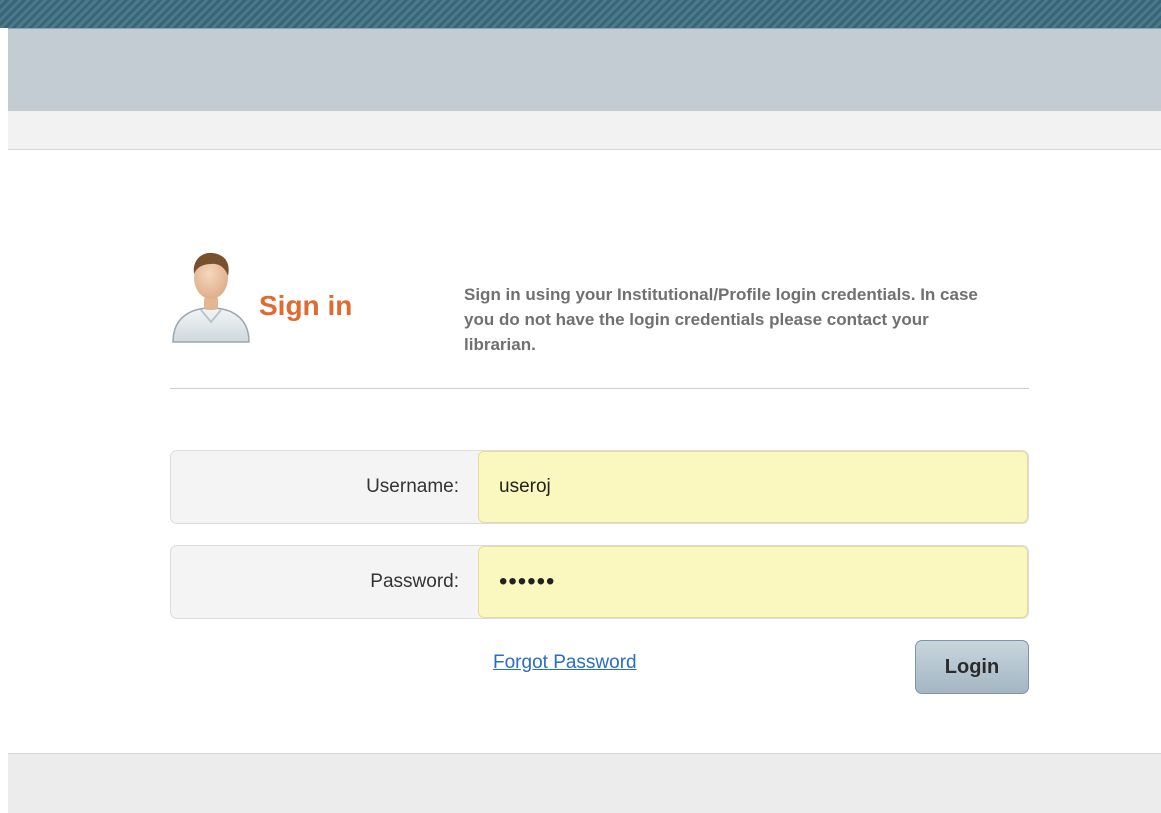 The height and width of the screenshot is (813, 1161). What do you see at coordinates (414, 581) in the screenshot?
I see `password-label: Password:` at bounding box center [414, 581].